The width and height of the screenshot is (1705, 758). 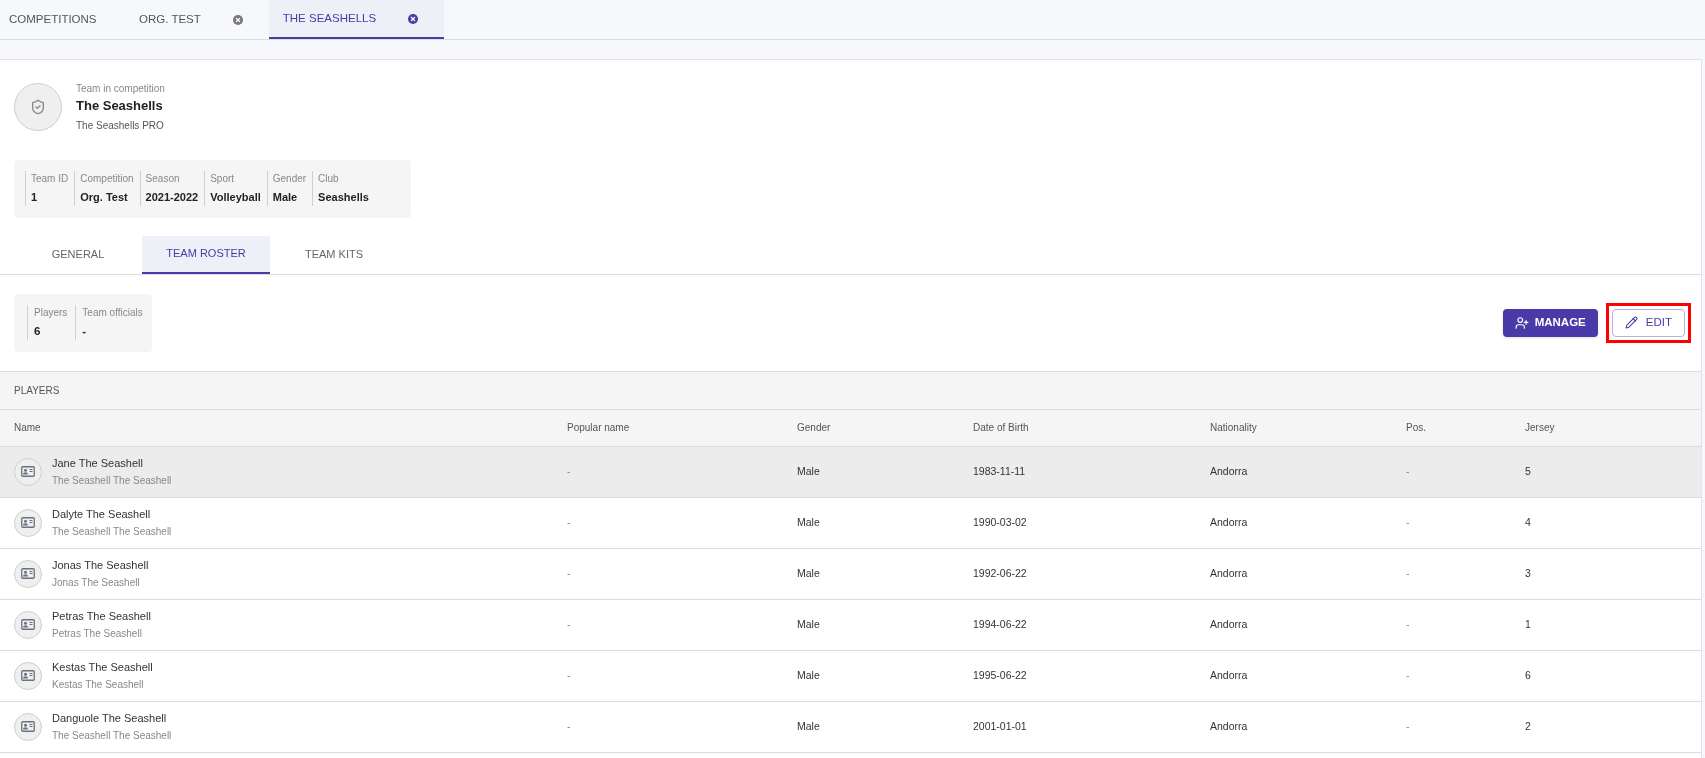 What do you see at coordinates (100, 565) in the screenshot?
I see `player-name: Jonas The Seashell` at bounding box center [100, 565].